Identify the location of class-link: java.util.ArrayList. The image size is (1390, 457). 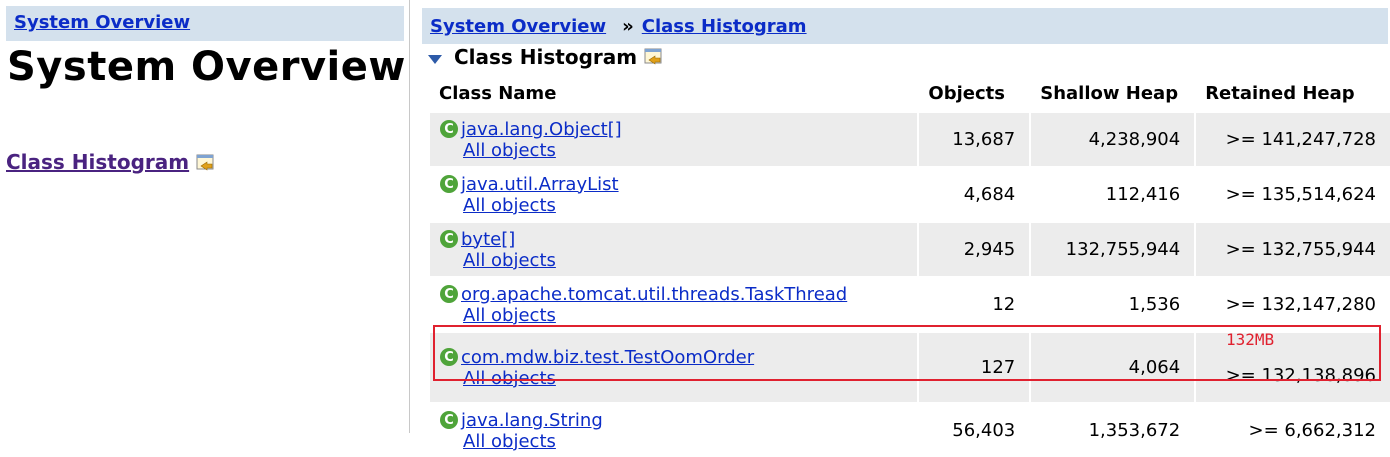
(540, 184).